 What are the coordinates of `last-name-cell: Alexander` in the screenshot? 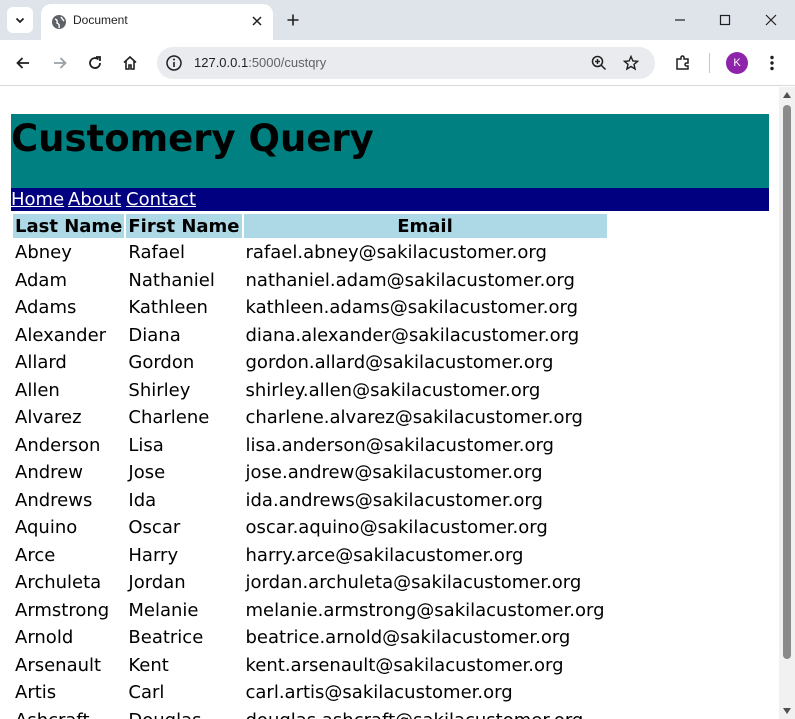 It's located at (61, 335).